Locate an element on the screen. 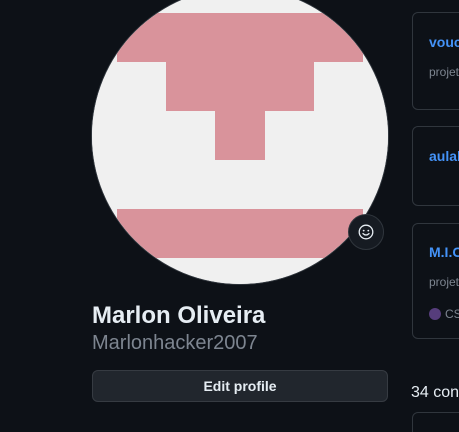 The width and height of the screenshot is (459, 432). repo-title-link: vouc is located at coordinates (444, 42).